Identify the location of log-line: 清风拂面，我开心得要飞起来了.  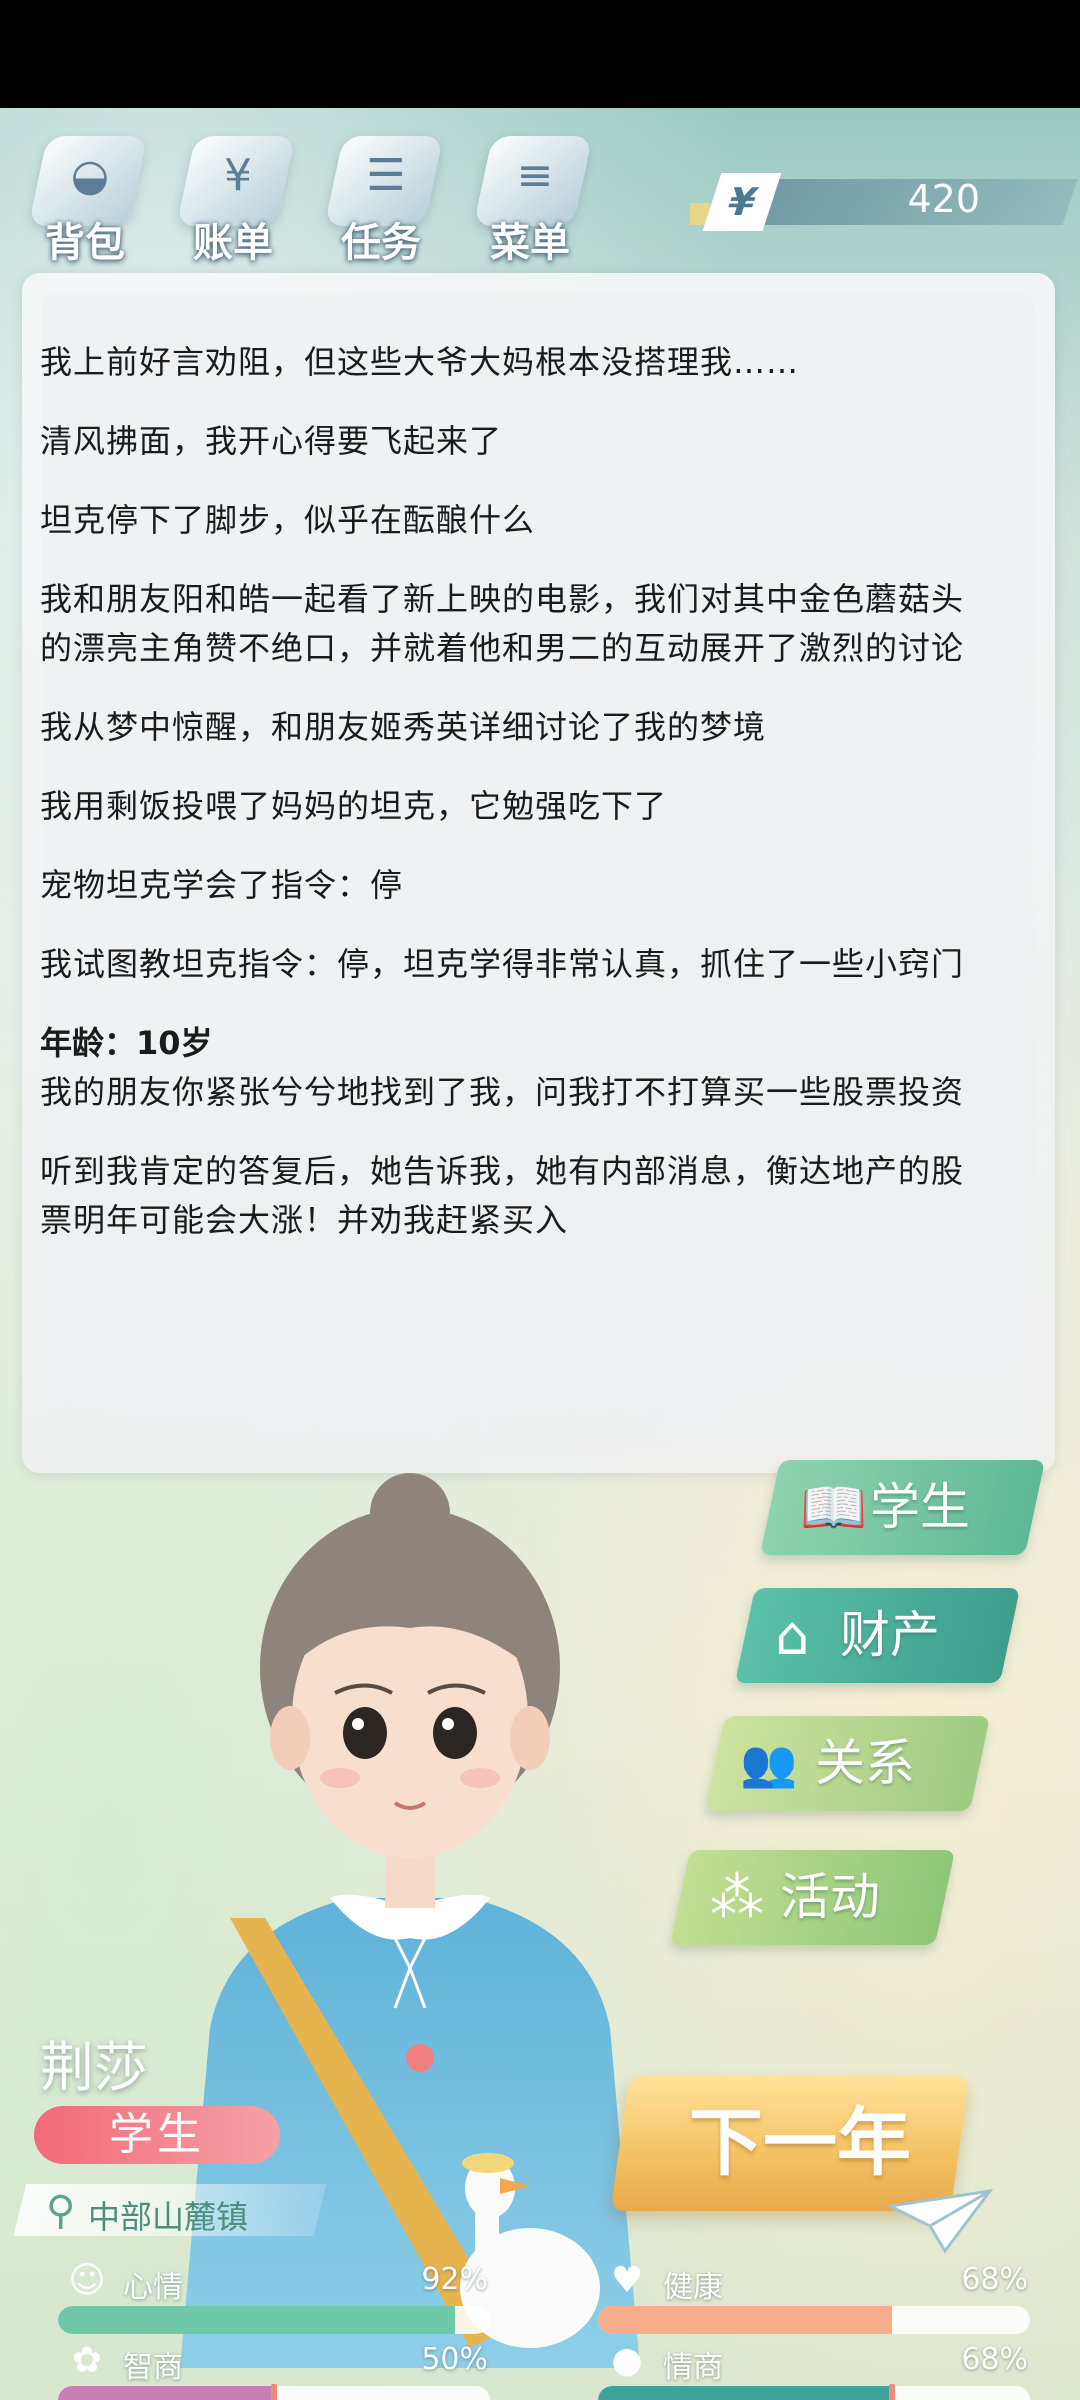
(271, 441).